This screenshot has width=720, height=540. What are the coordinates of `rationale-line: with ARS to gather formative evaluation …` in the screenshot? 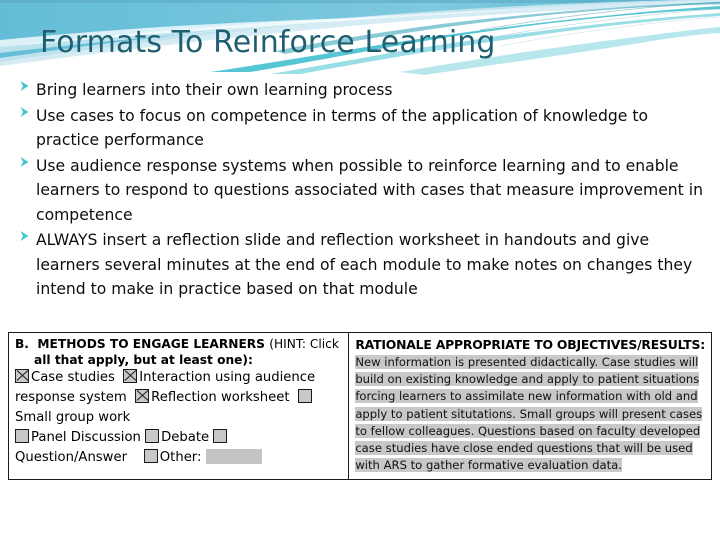 It's located at (530, 465).